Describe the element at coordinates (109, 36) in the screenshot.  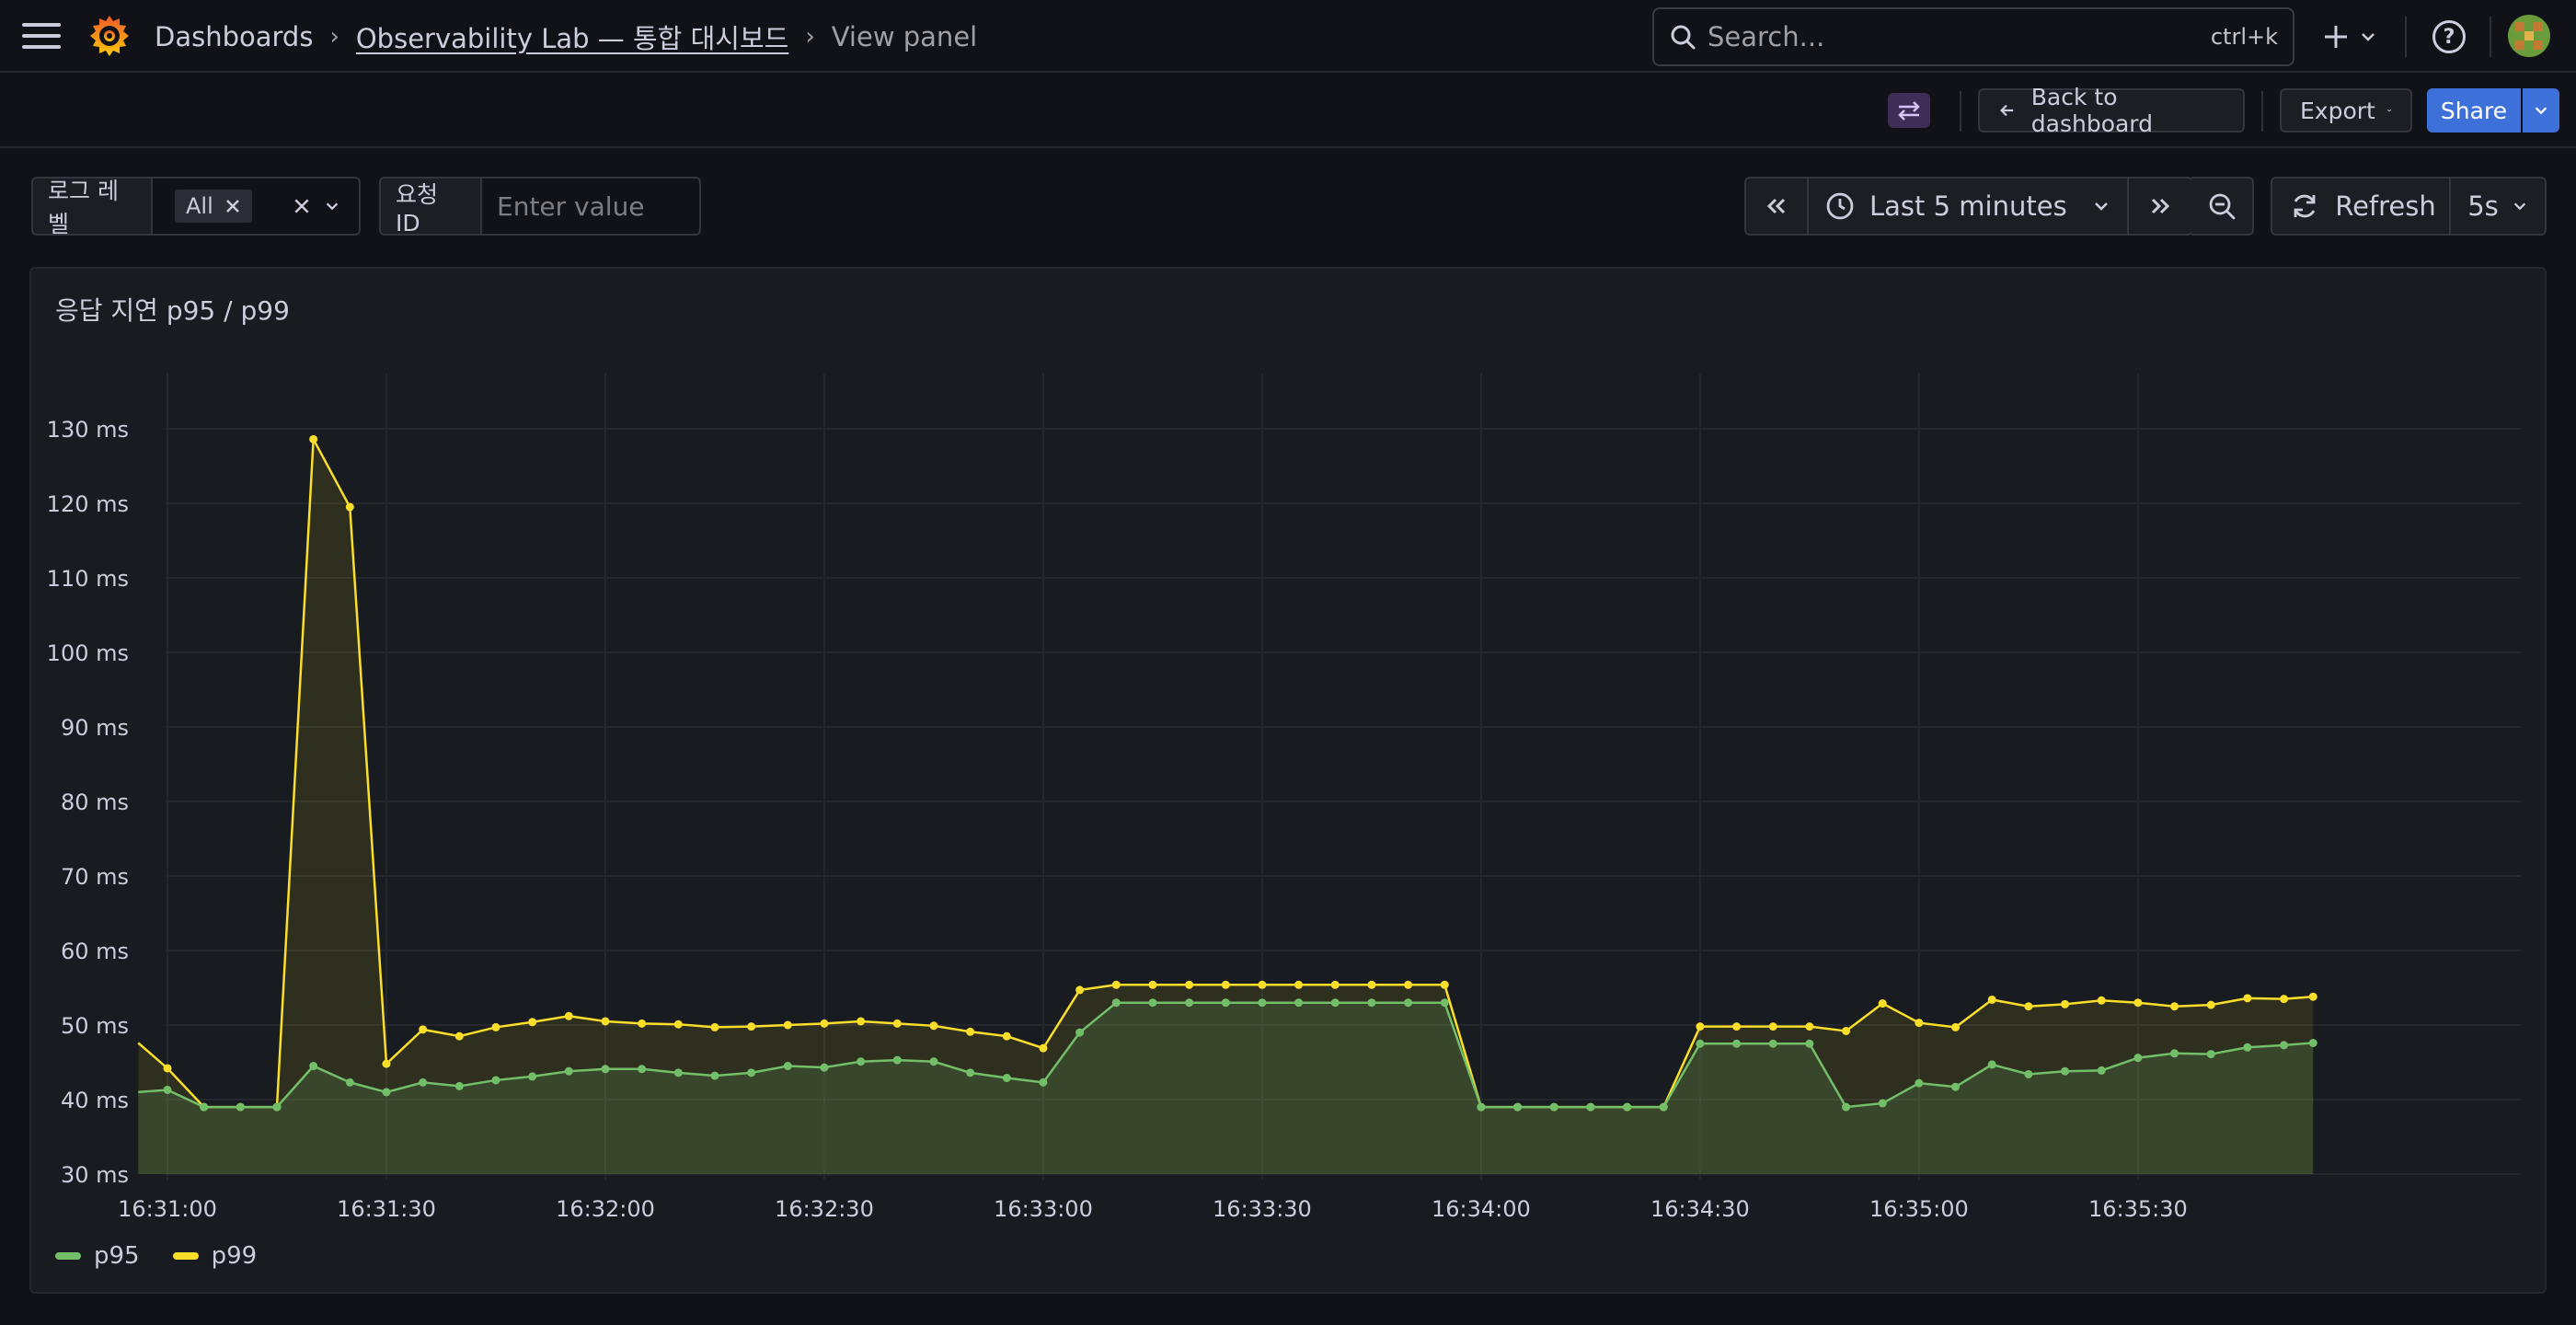
I see `grafana-logo-icon` at that location.